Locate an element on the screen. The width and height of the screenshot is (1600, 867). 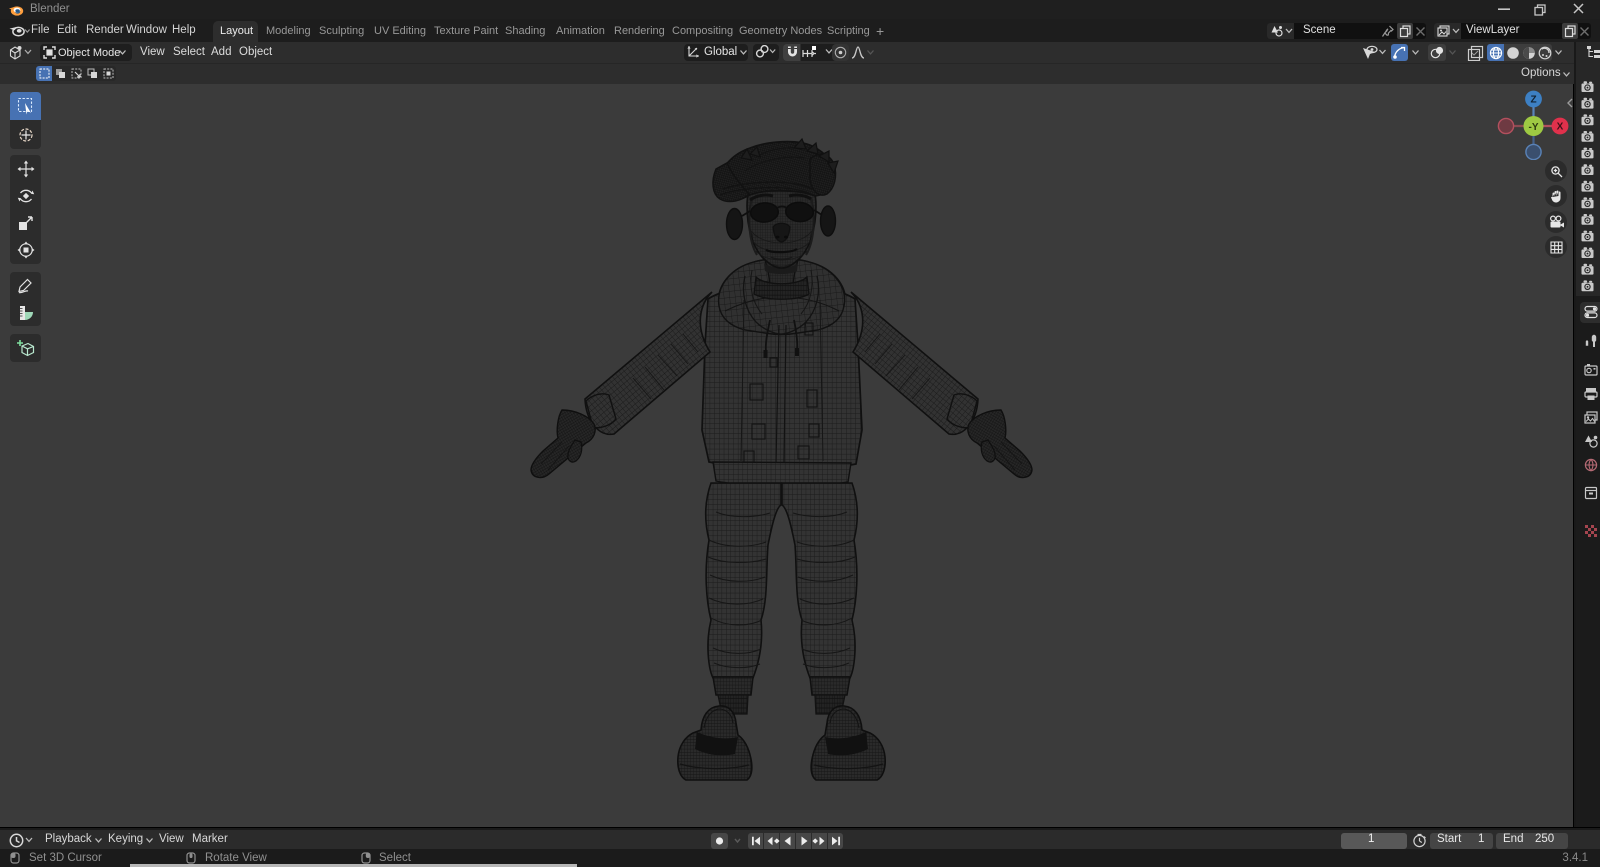
svg-text: X is located at coordinates (1560, 127).